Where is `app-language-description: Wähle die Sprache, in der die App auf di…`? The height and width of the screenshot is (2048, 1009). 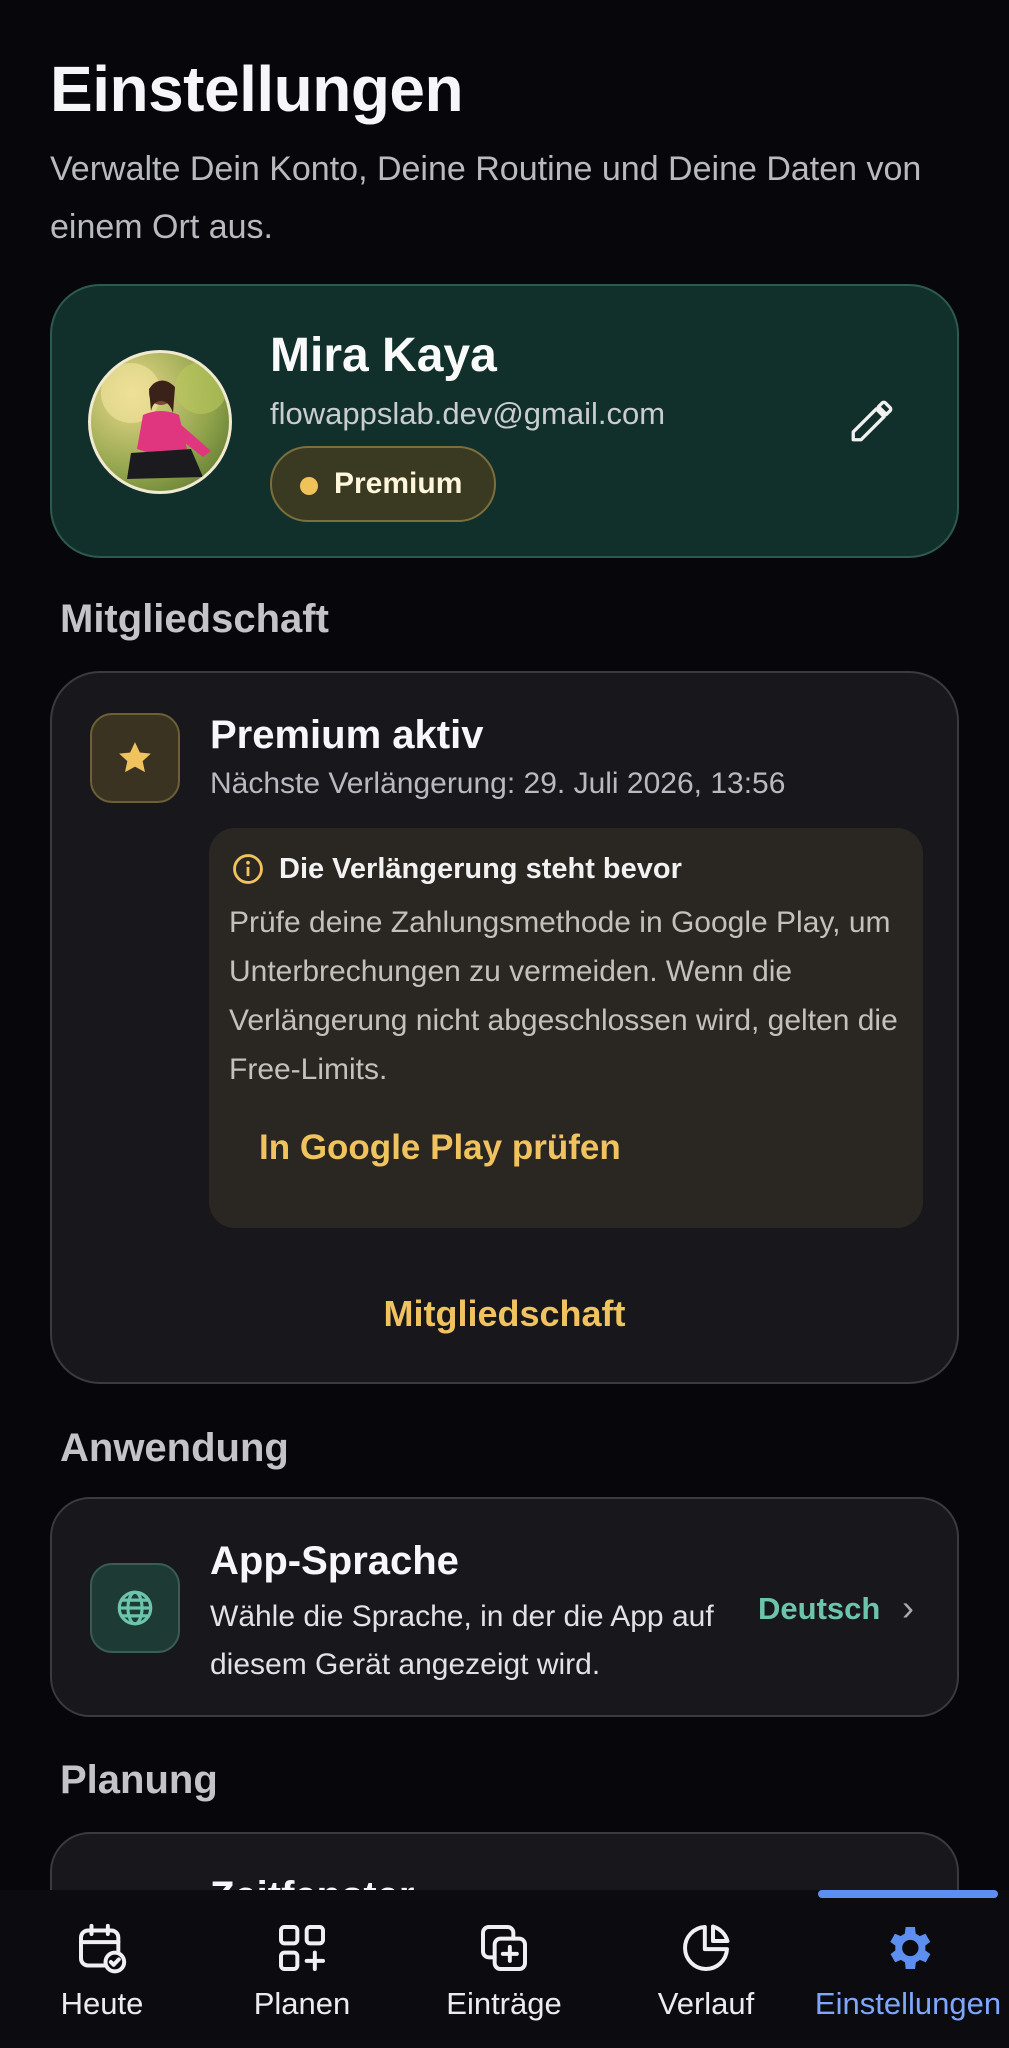
app-language-description: Wähle die Sprache, in der die App auf di… is located at coordinates (462, 1640).